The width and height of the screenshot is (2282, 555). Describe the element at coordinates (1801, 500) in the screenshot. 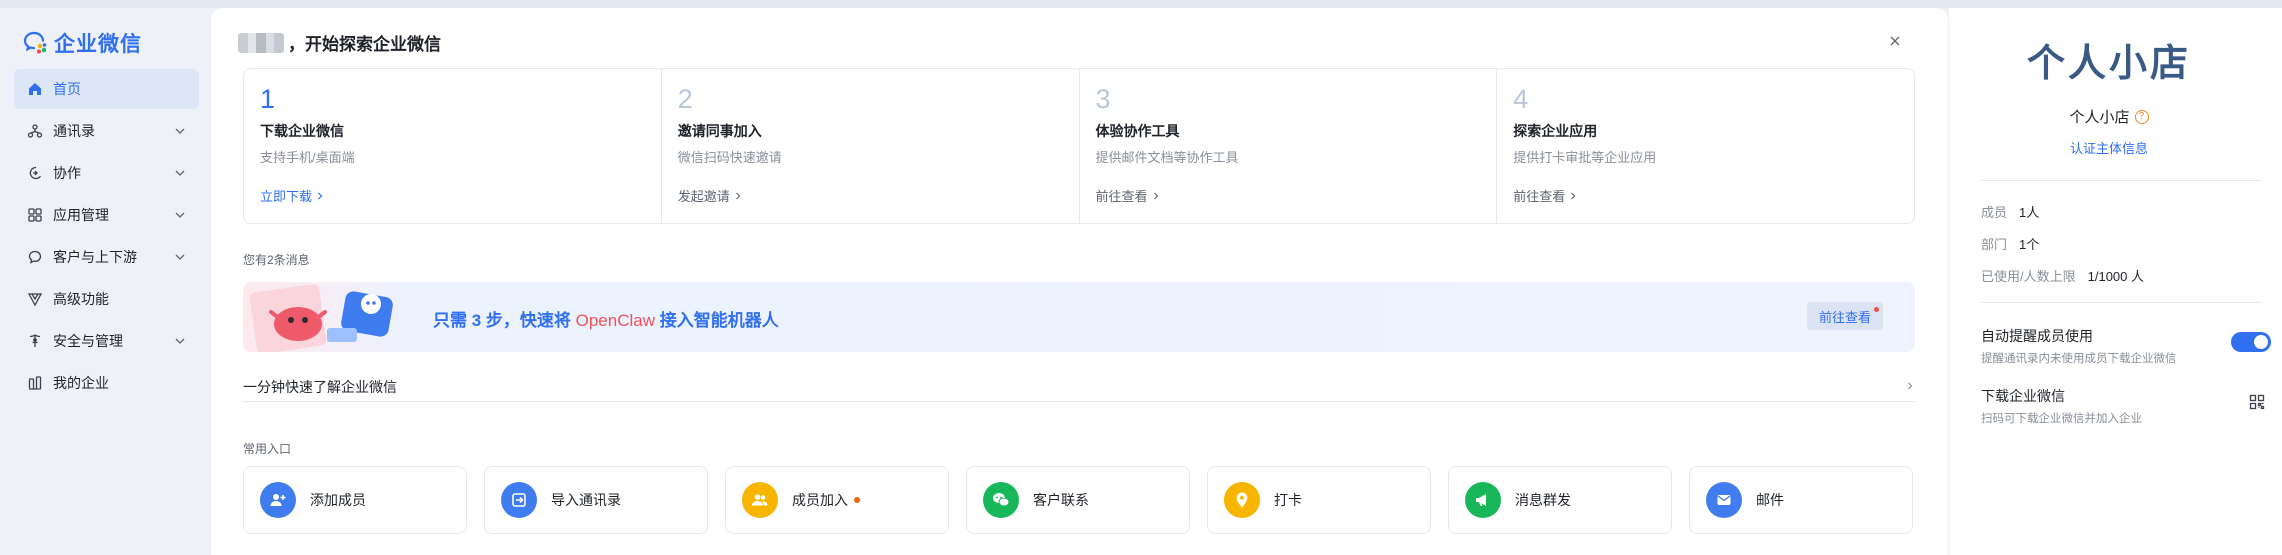

I see `entry-mail: 邮件` at that location.